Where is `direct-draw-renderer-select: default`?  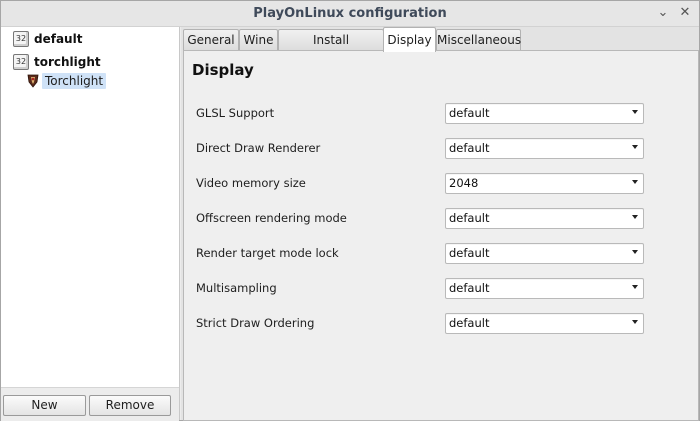
direct-draw-renderer-select: default is located at coordinates (544, 148).